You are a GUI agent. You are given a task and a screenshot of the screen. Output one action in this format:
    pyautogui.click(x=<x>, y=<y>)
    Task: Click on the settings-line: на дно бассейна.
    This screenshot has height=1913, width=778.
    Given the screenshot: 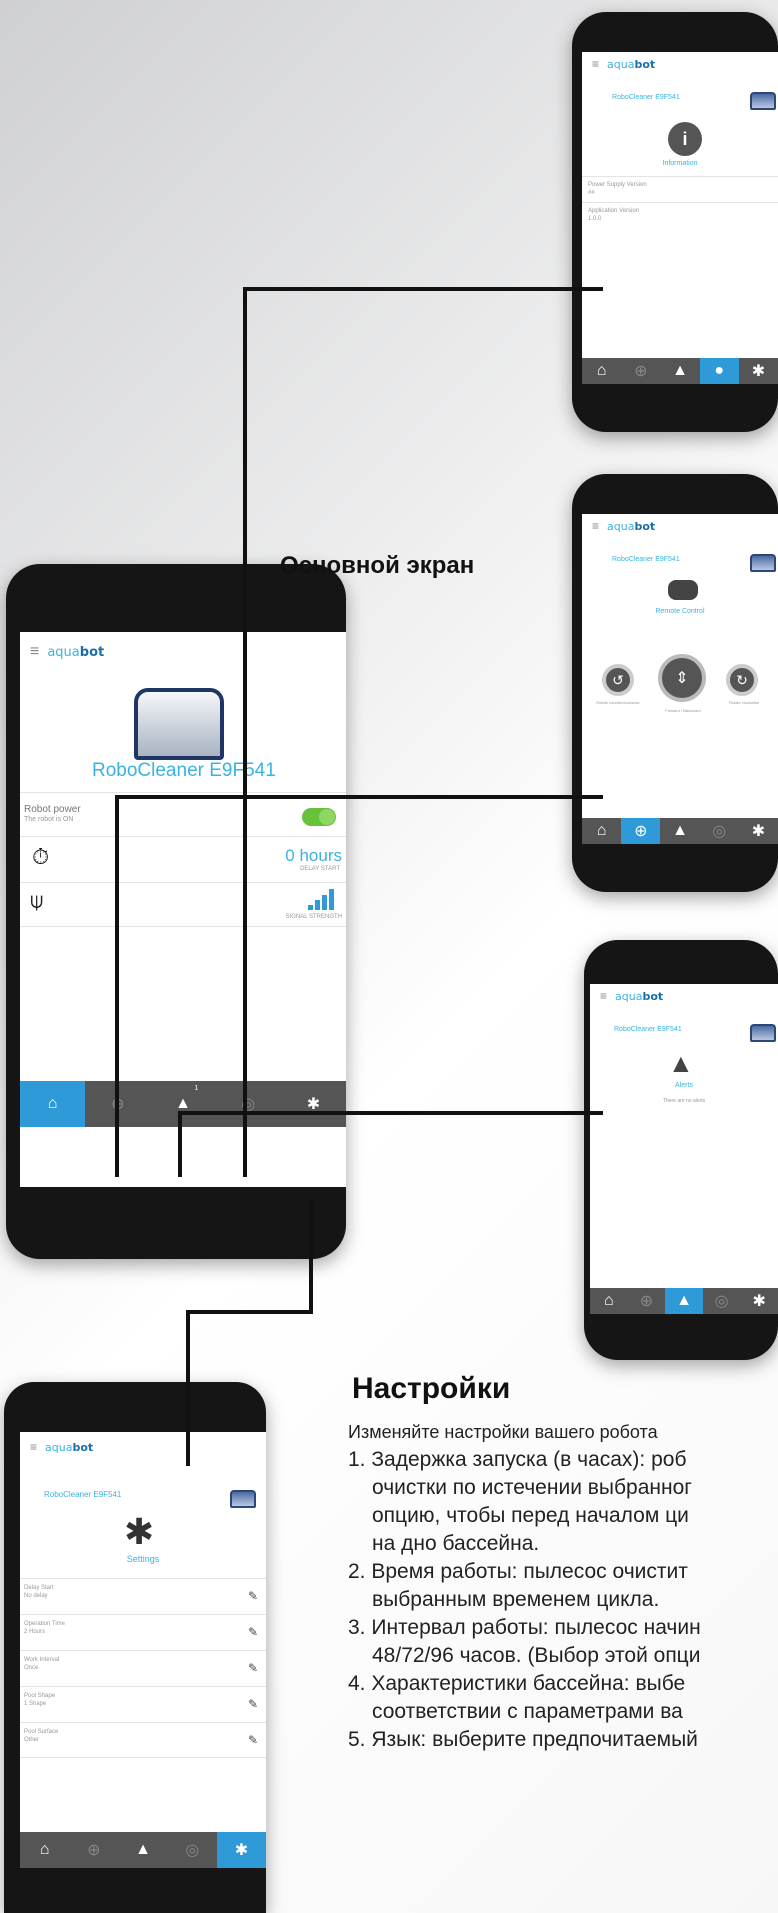 What is the action you would take?
    pyautogui.click(x=456, y=1543)
    